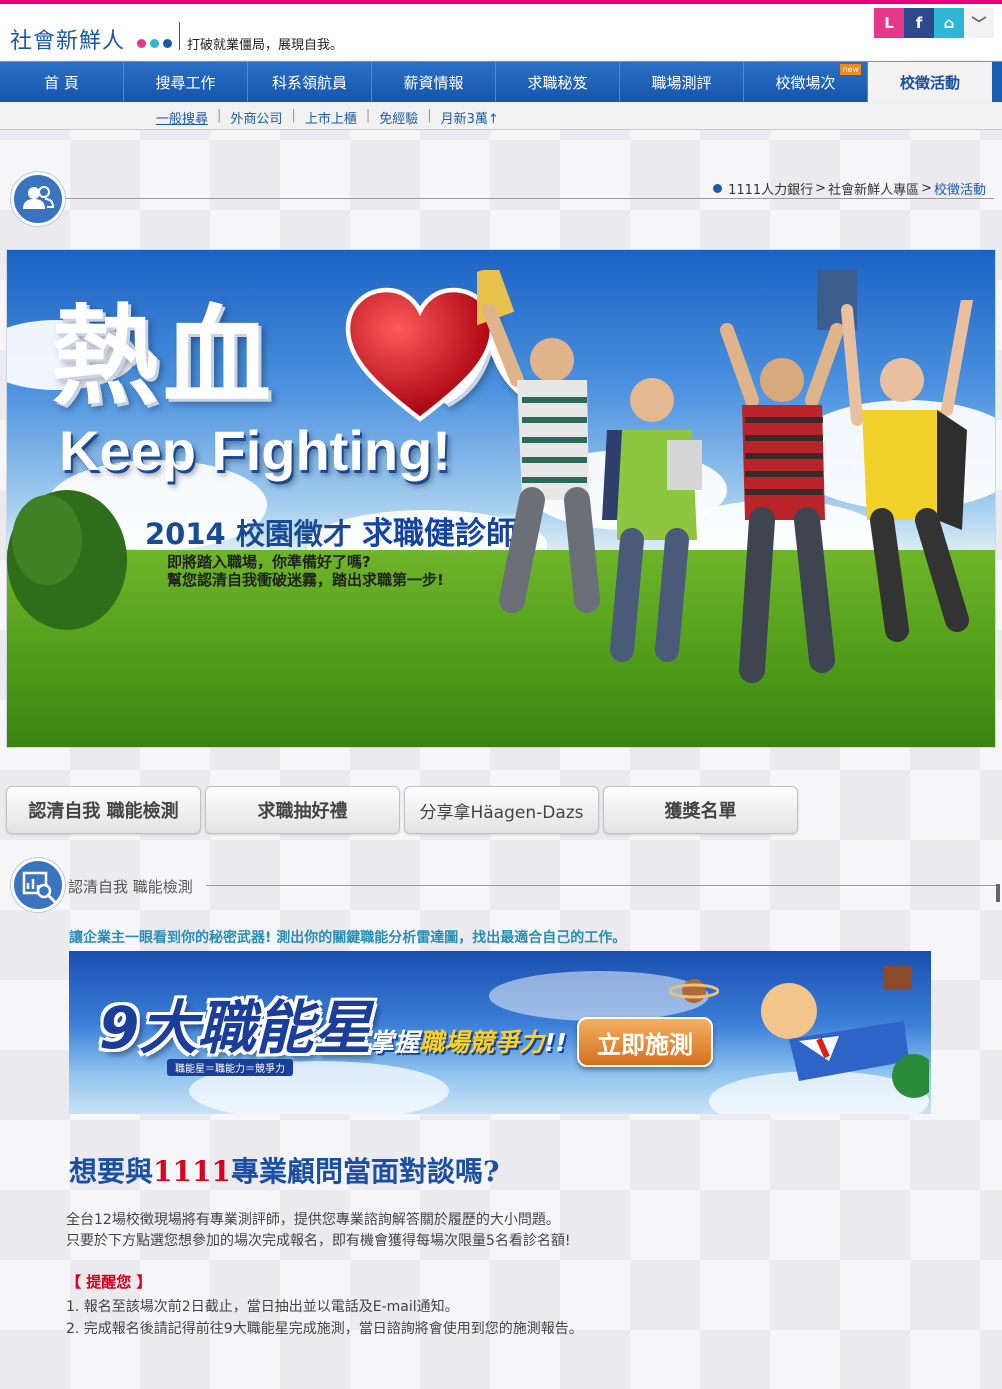 The width and height of the screenshot is (1002, 1389). Describe the element at coordinates (67, 39) in the screenshot. I see `site-logo: 社會新鮮人` at that location.